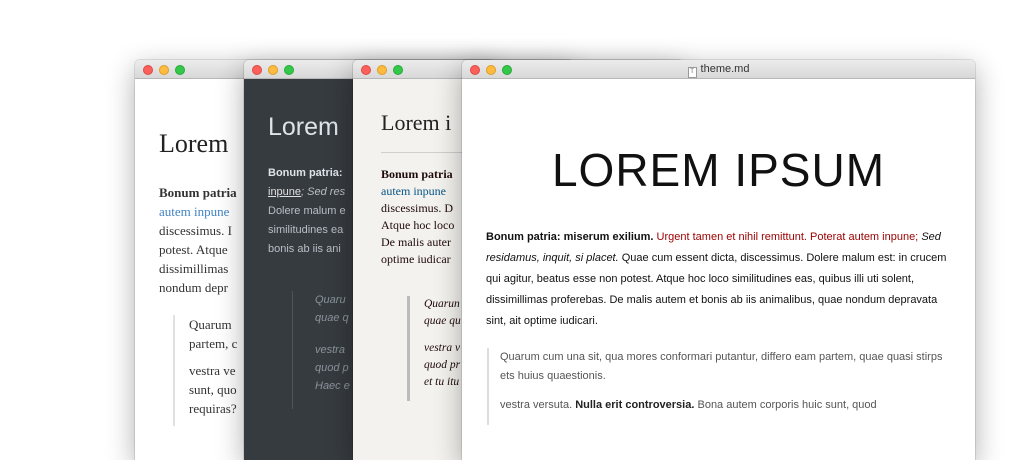 This screenshot has width=1024, height=460. I want to click on quote-line: Quarun, so click(442, 304).